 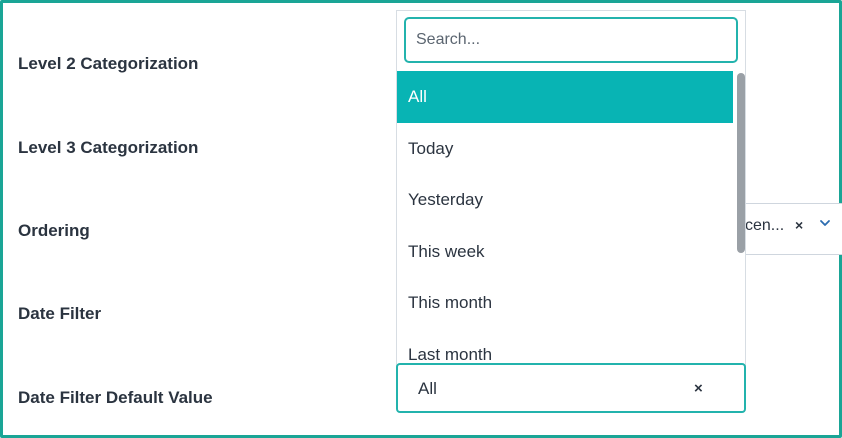 I want to click on option-this-month: This month, so click(x=565, y=303).